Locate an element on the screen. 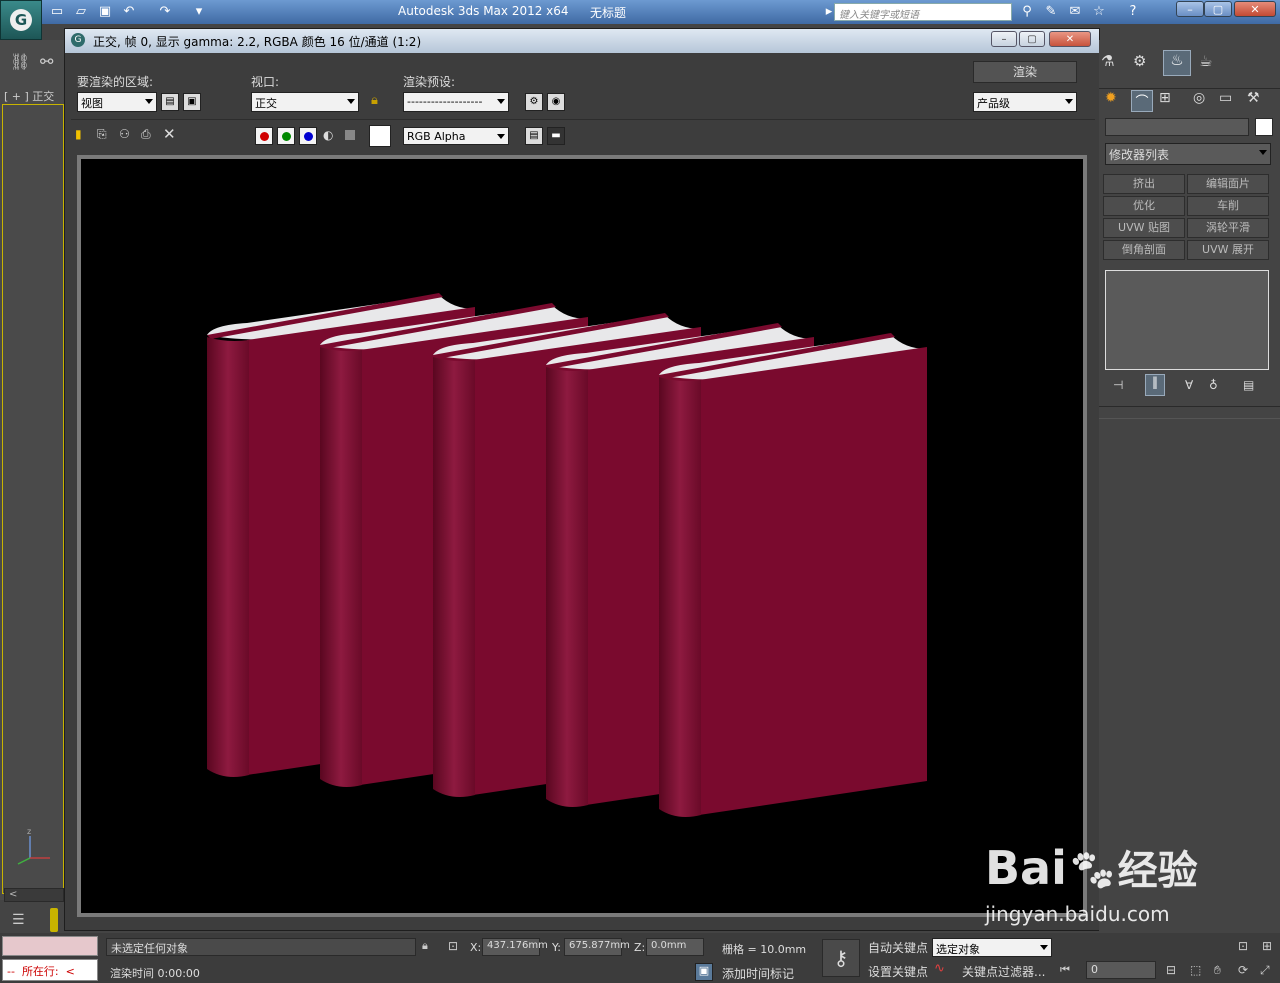  viewport-dropdown: 正交 is located at coordinates (305, 102).